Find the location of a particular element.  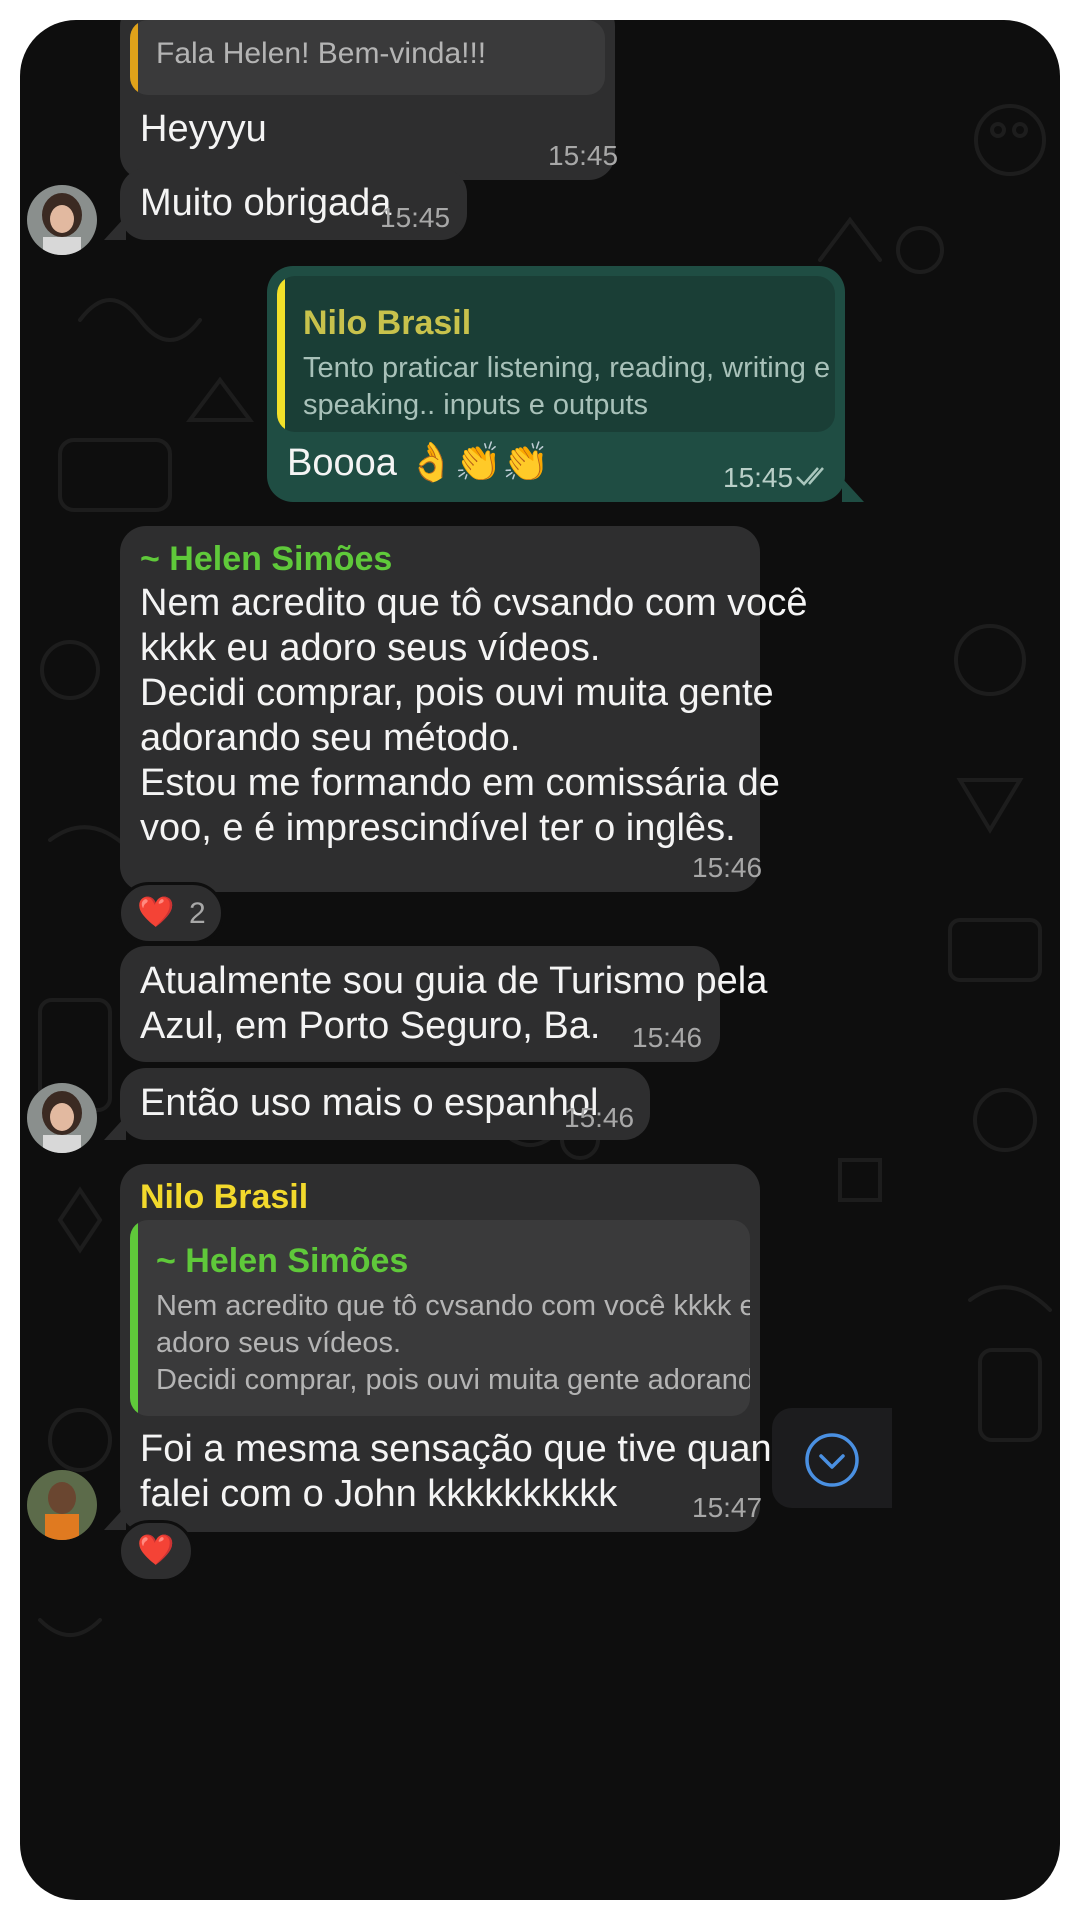

message-text: Boooa 👌👏👏 is located at coordinates (418, 463).